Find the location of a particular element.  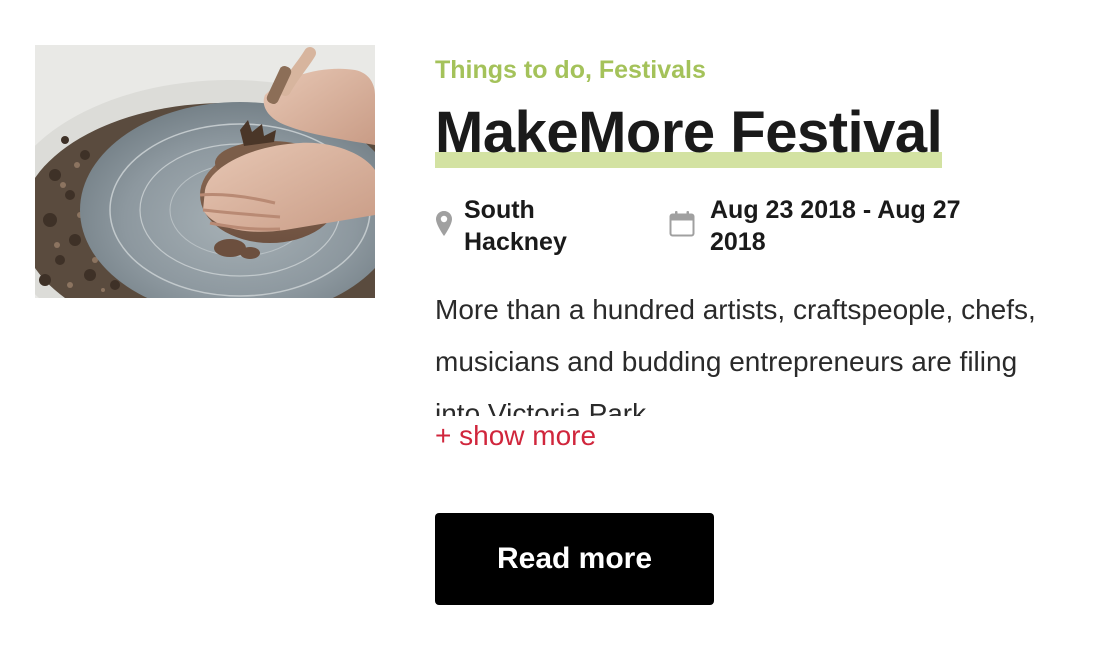

location-line-1: South is located at coordinates (499, 210).